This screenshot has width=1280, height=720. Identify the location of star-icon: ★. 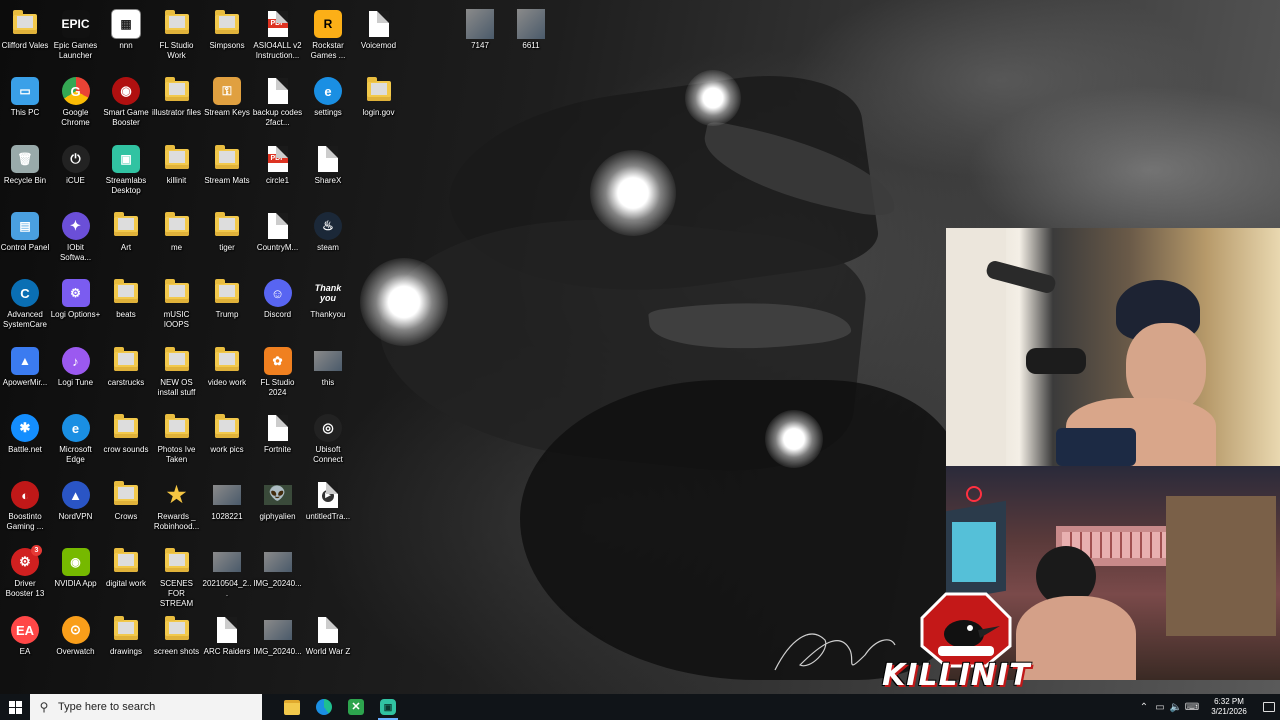
(176, 494).